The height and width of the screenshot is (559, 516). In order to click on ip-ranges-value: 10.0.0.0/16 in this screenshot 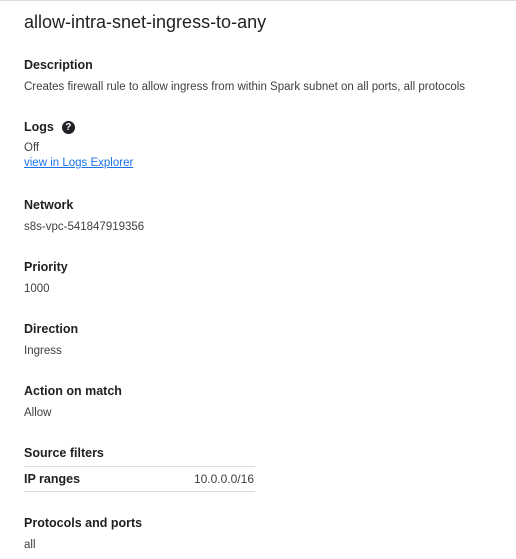, I will do `click(223, 479)`.